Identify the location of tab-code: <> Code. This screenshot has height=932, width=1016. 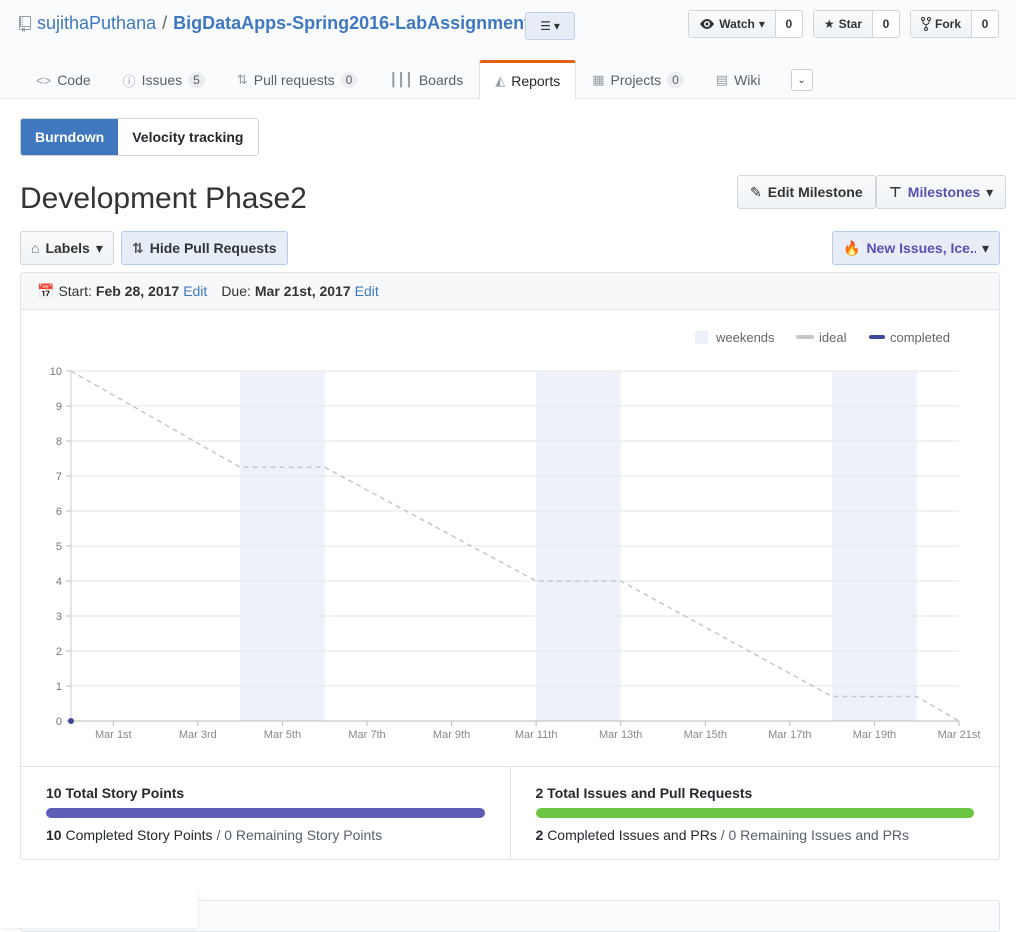
(63, 79).